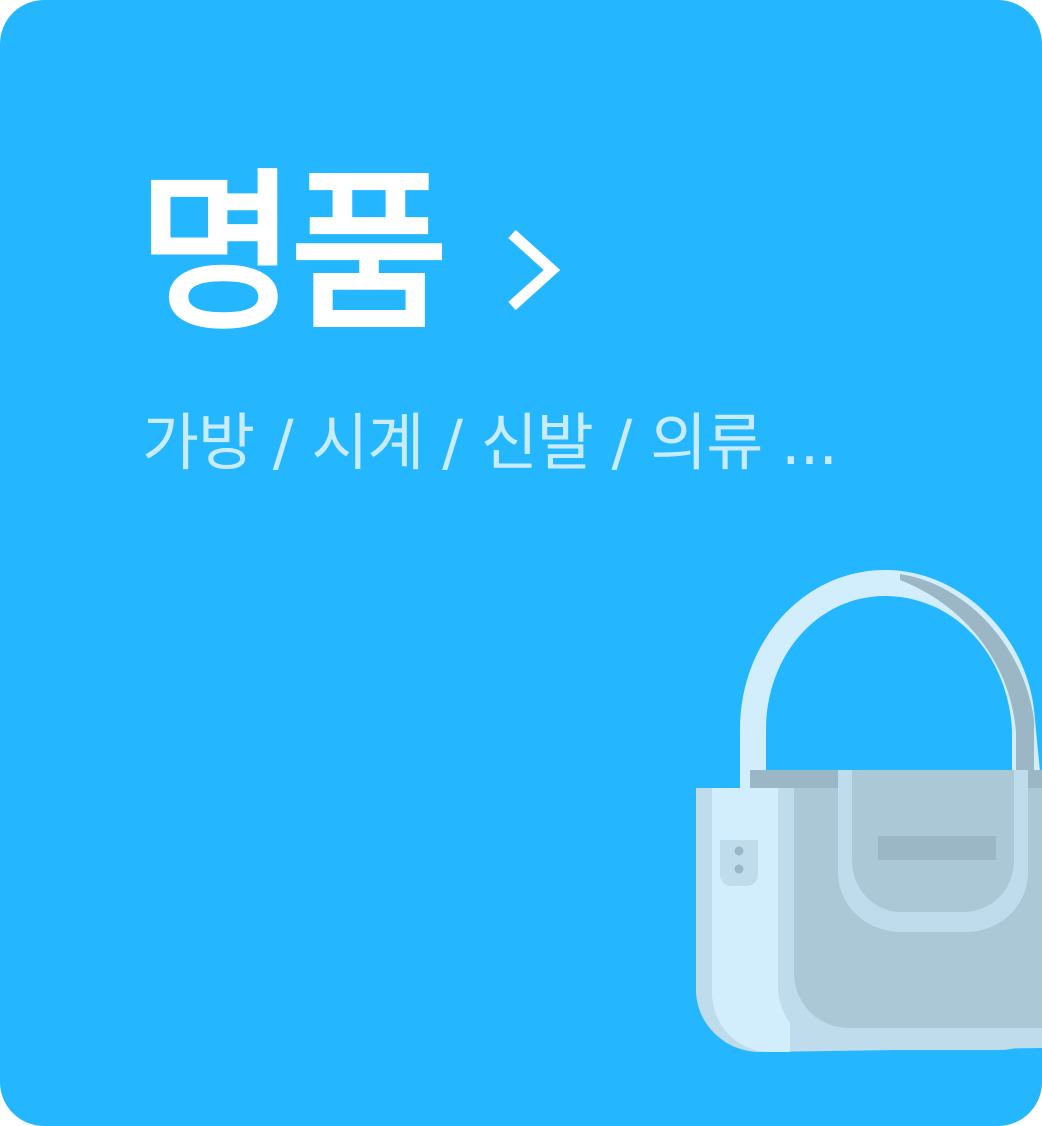 The image size is (1042, 1126). Describe the element at coordinates (869, 811) in the screenshot. I see `handbag-icon` at that location.